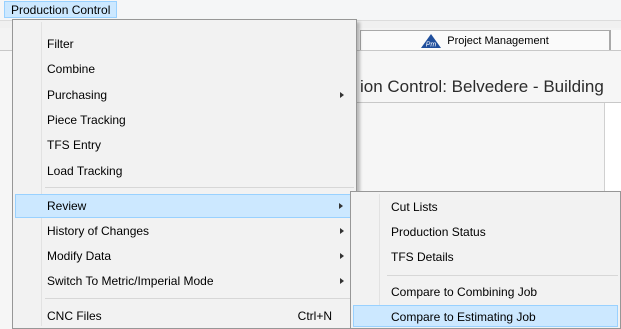 This screenshot has height=329, width=621. Describe the element at coordinates (184, 256) in the screenshot. I see `menu-item-modify-data: Modify Data` at that location.